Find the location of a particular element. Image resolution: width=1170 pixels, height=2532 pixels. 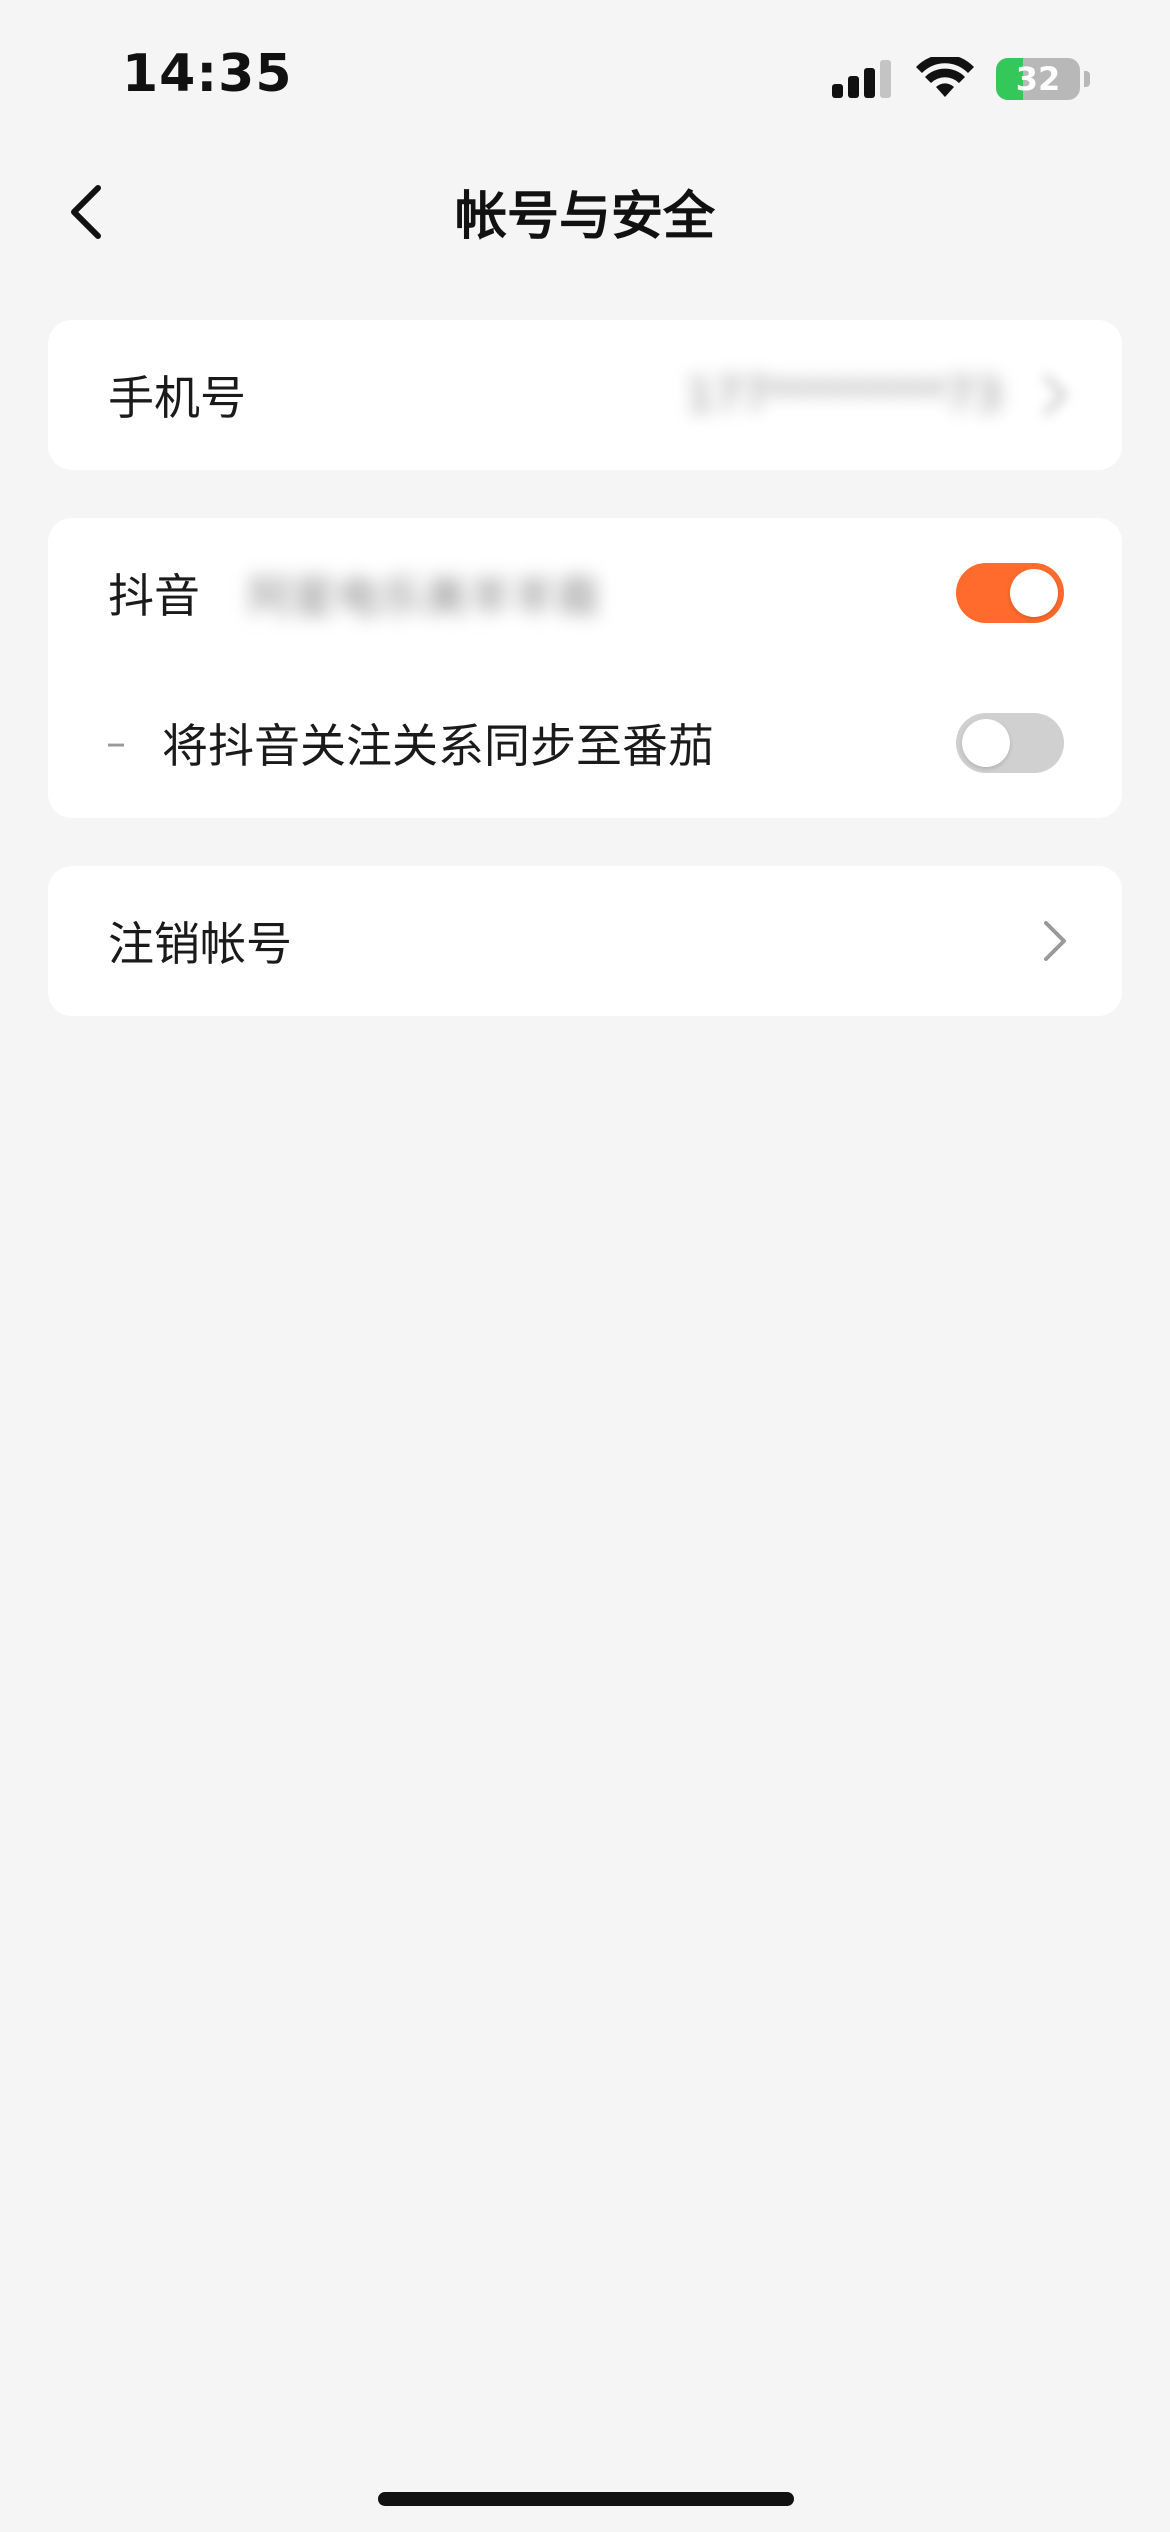

sync-follow-toggle is located at coordinates (1010, 743).